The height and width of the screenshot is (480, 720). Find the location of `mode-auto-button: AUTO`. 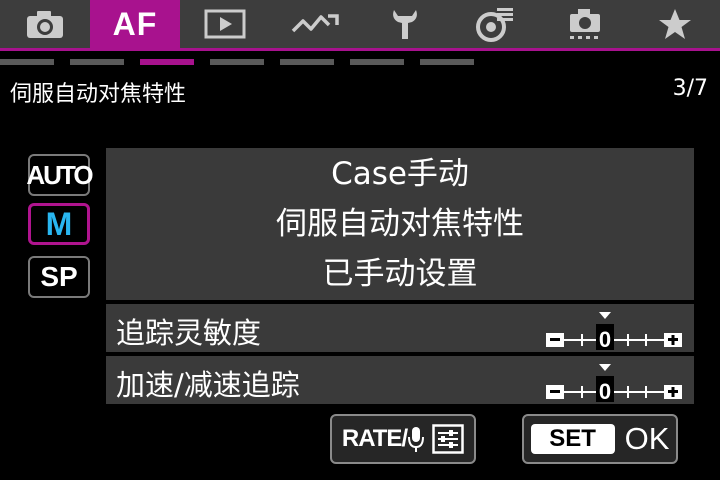

mode-auto-button: AUTO is located at coordinates (60, 175).